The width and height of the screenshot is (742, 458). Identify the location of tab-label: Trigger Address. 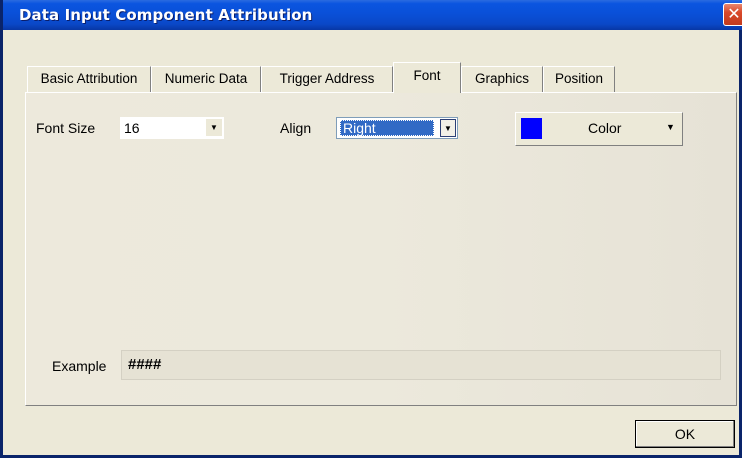
(327, 78).